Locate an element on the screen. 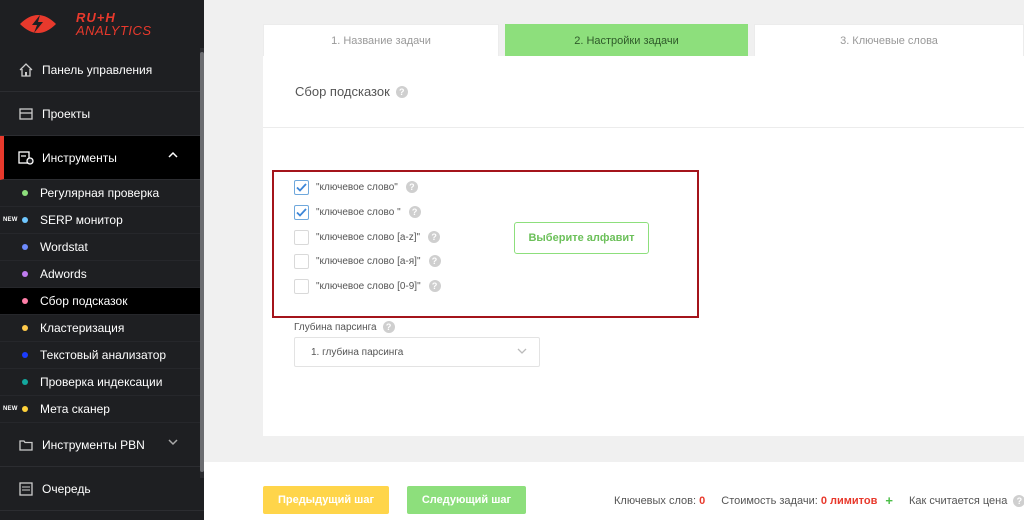 The height and width of the screenshot is (520, 1024). sidebar-subitem: Wordstat is located at coordinates (102, 247).